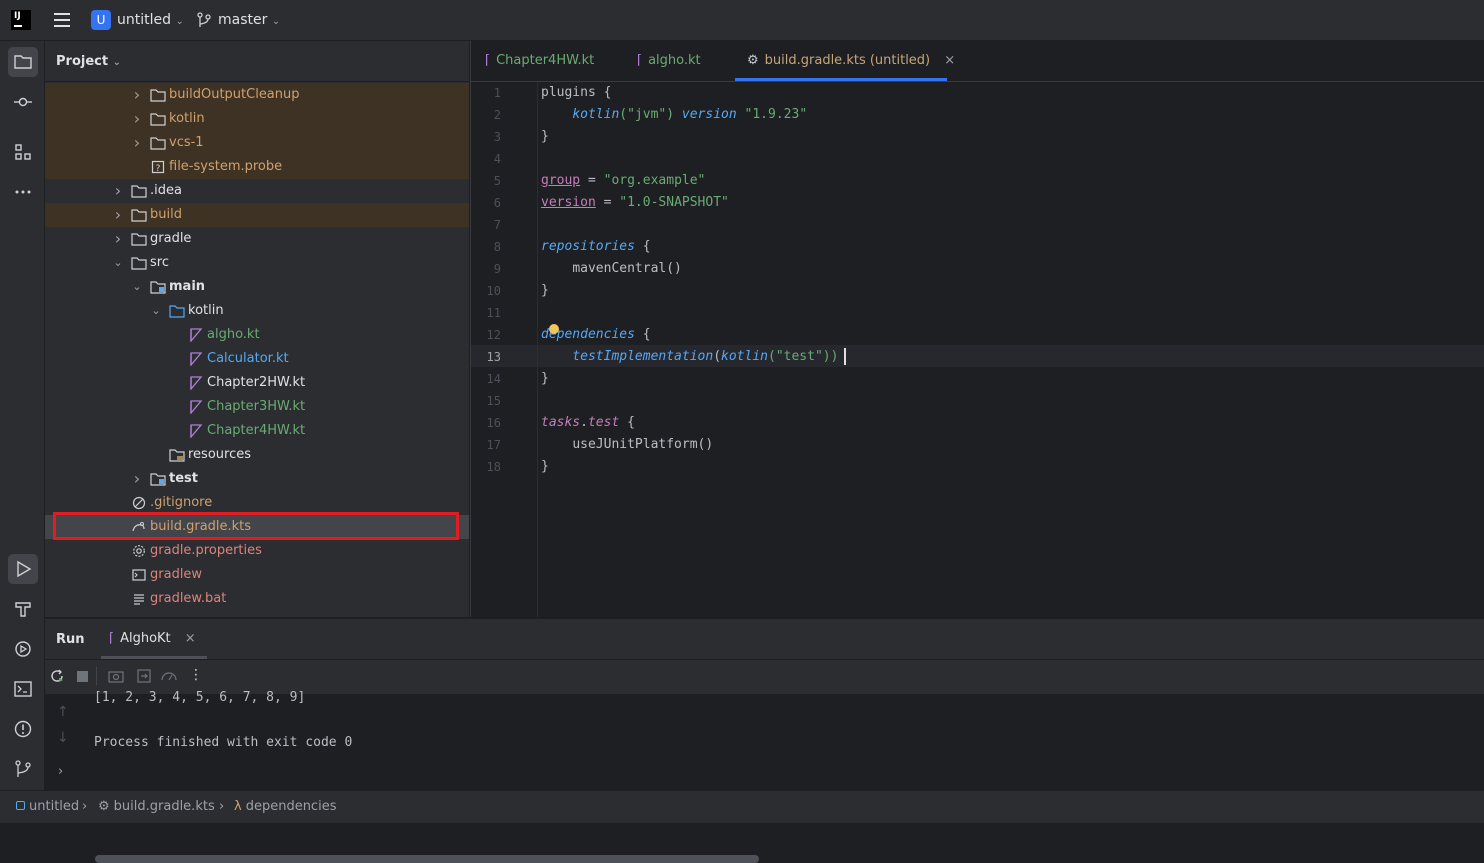 This screenshot has width=1484, height=863. I want to click on main-menu-icon, so click(62, 20).